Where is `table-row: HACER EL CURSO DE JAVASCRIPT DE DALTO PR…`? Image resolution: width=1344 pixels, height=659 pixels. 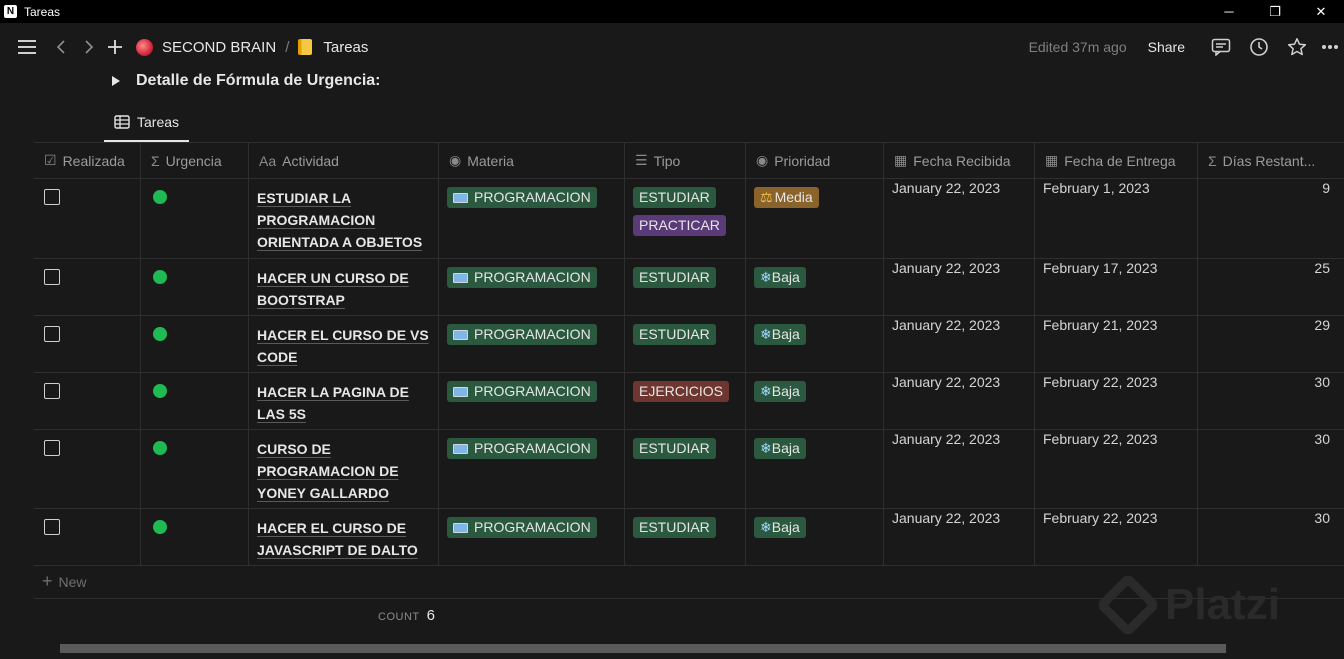
table-row: HACER EL CURSO DE JAVASCRIPT DE DALTO PR… is located at coordinates (689, 537).